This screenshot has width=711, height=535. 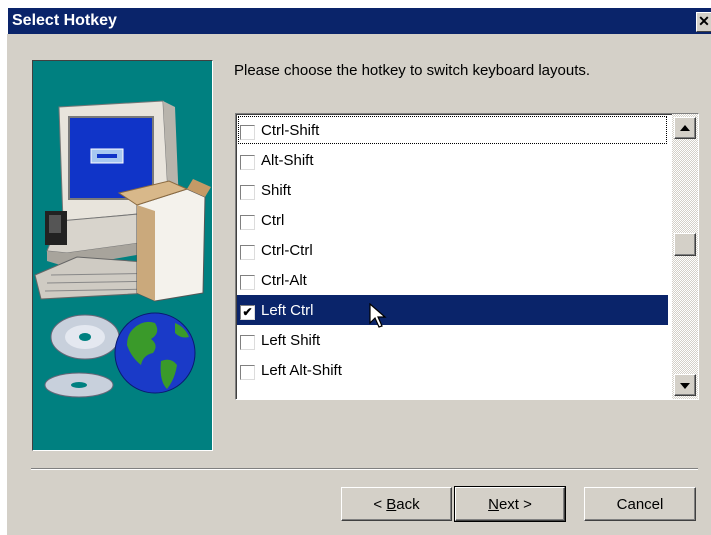 I want to click on hotkey-option-ctrl-shift: Ctrl-Shift, so click(x=452, y=130).